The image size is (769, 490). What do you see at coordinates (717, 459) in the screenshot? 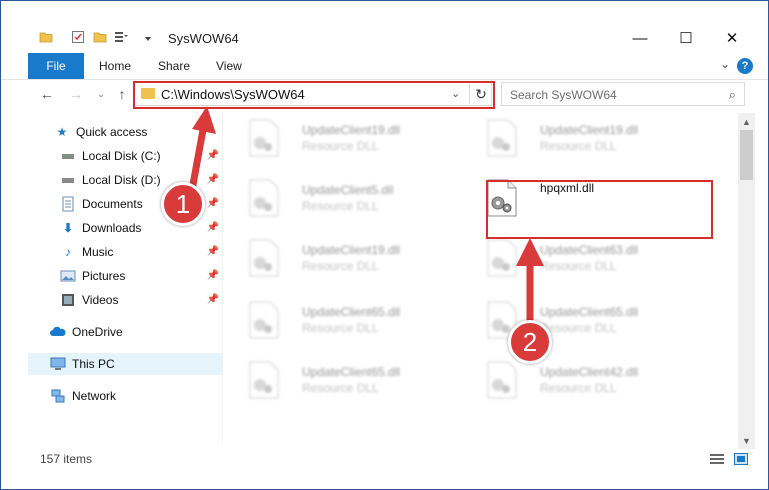
I see `details-view-icon` at bounding box center [717, 459].